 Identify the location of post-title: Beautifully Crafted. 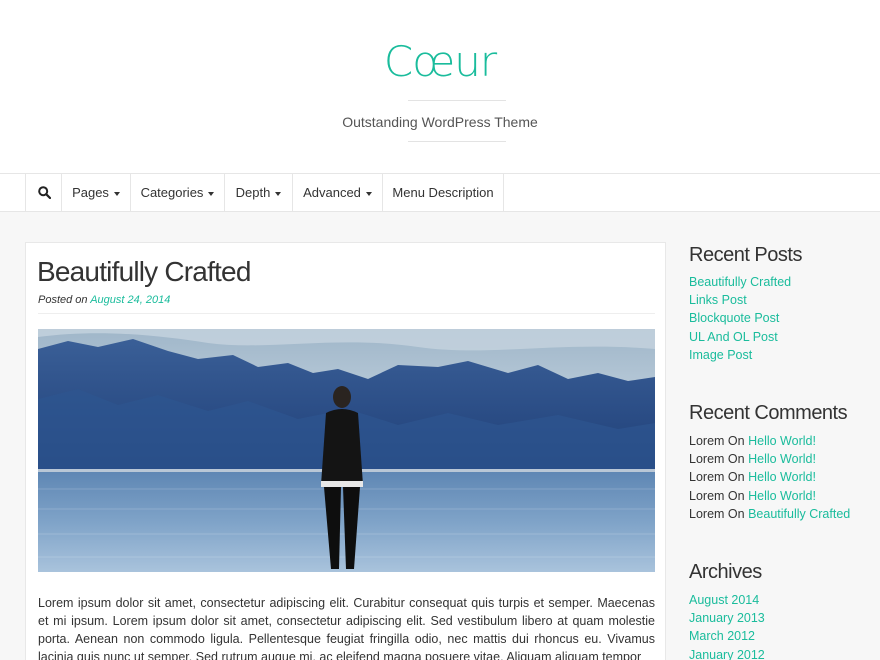
(144, 272).